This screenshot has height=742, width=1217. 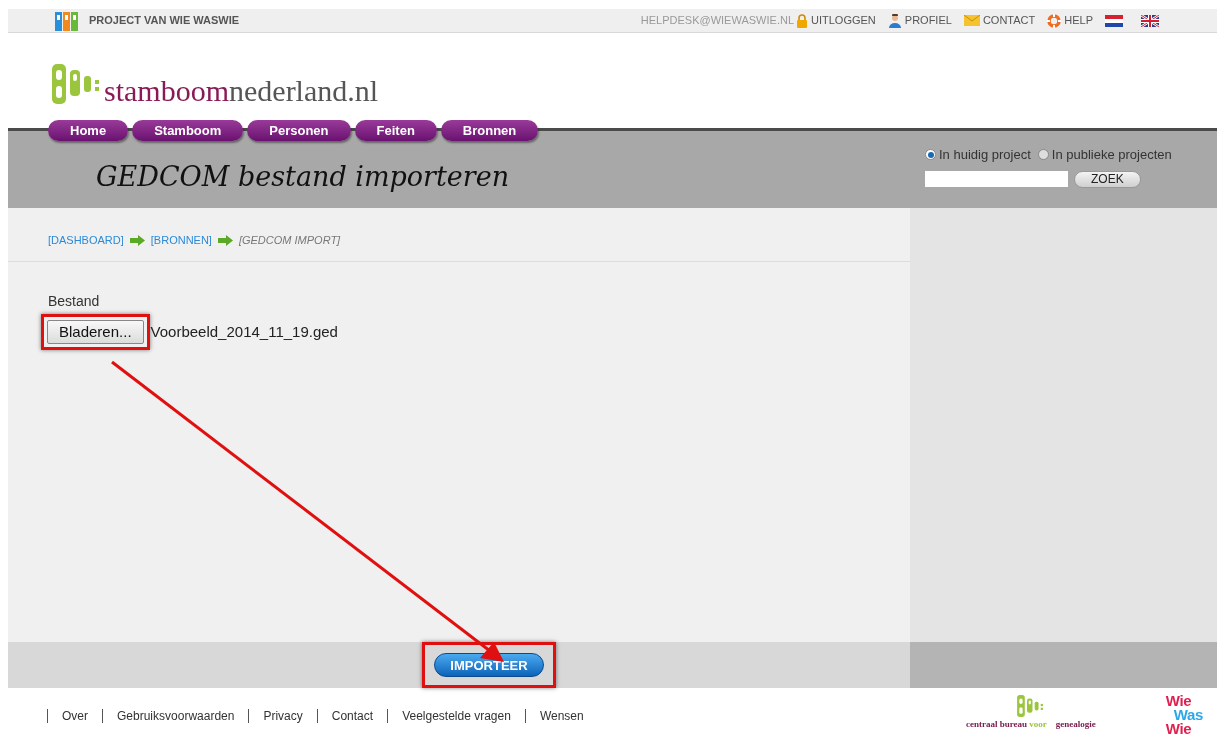 I want to click on nav-tab: Personen, so click(x=299, y=130).